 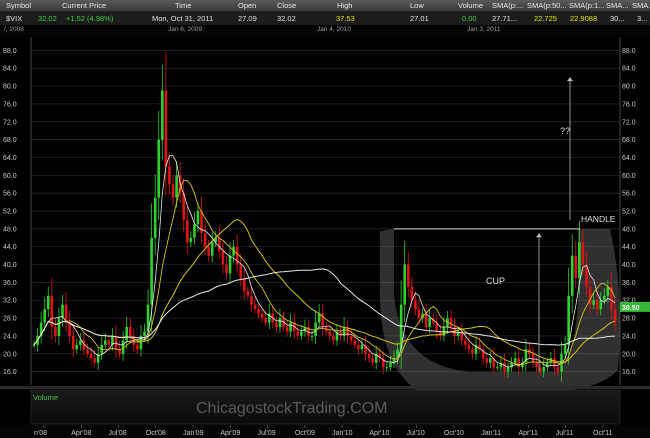 What do you see at coordinates (325, 431) in the screenshot?
I see `x-axis-bar` at bounding box center [325, 431].